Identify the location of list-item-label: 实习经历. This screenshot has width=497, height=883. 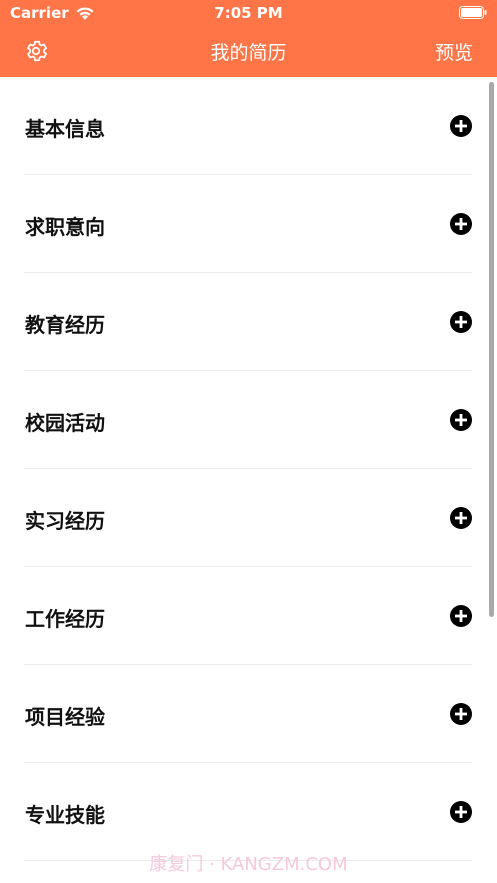
(65, 521).